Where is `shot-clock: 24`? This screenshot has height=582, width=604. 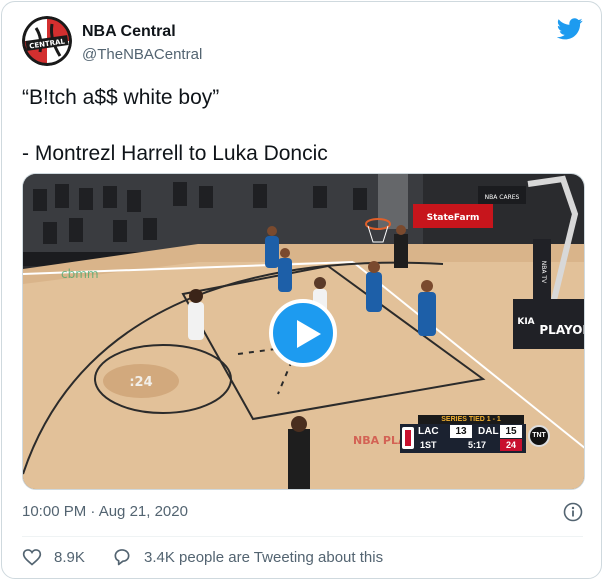 shot-clock: 24 is located at coordinates (511, 445).